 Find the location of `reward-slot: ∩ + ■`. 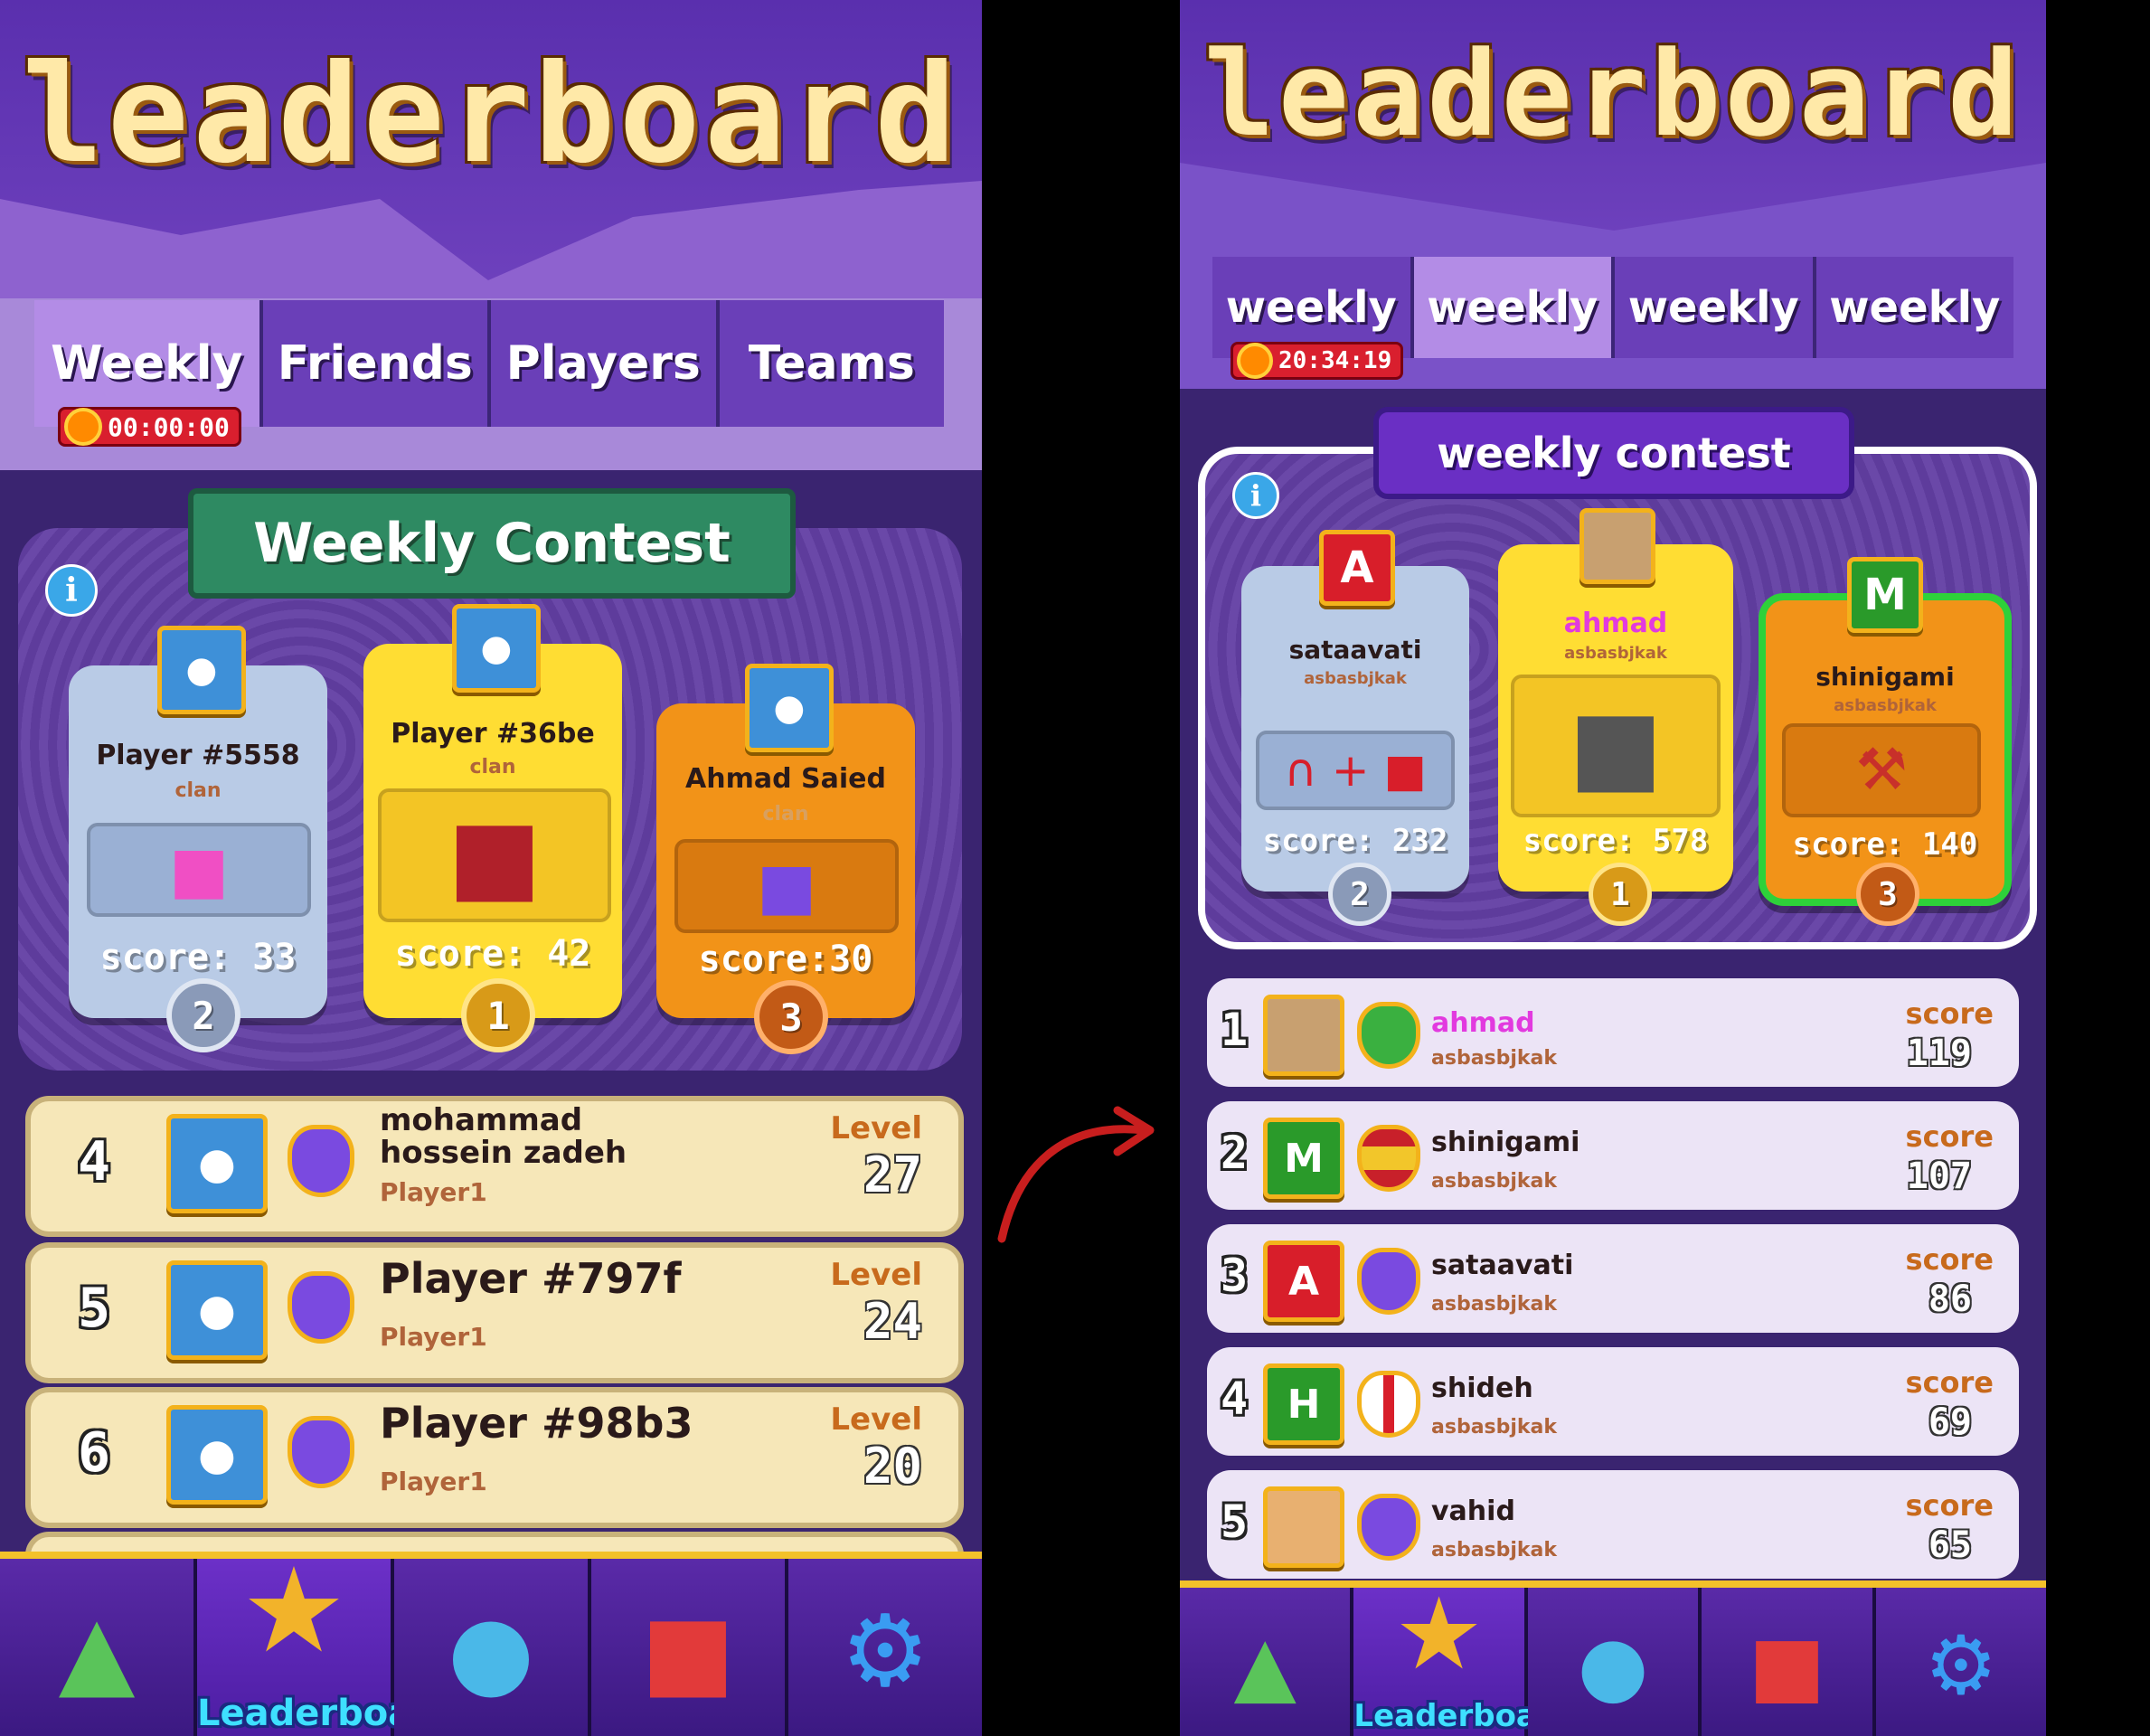

reward-slot: ∩ + ■ is located at coordinates (1355, 771).